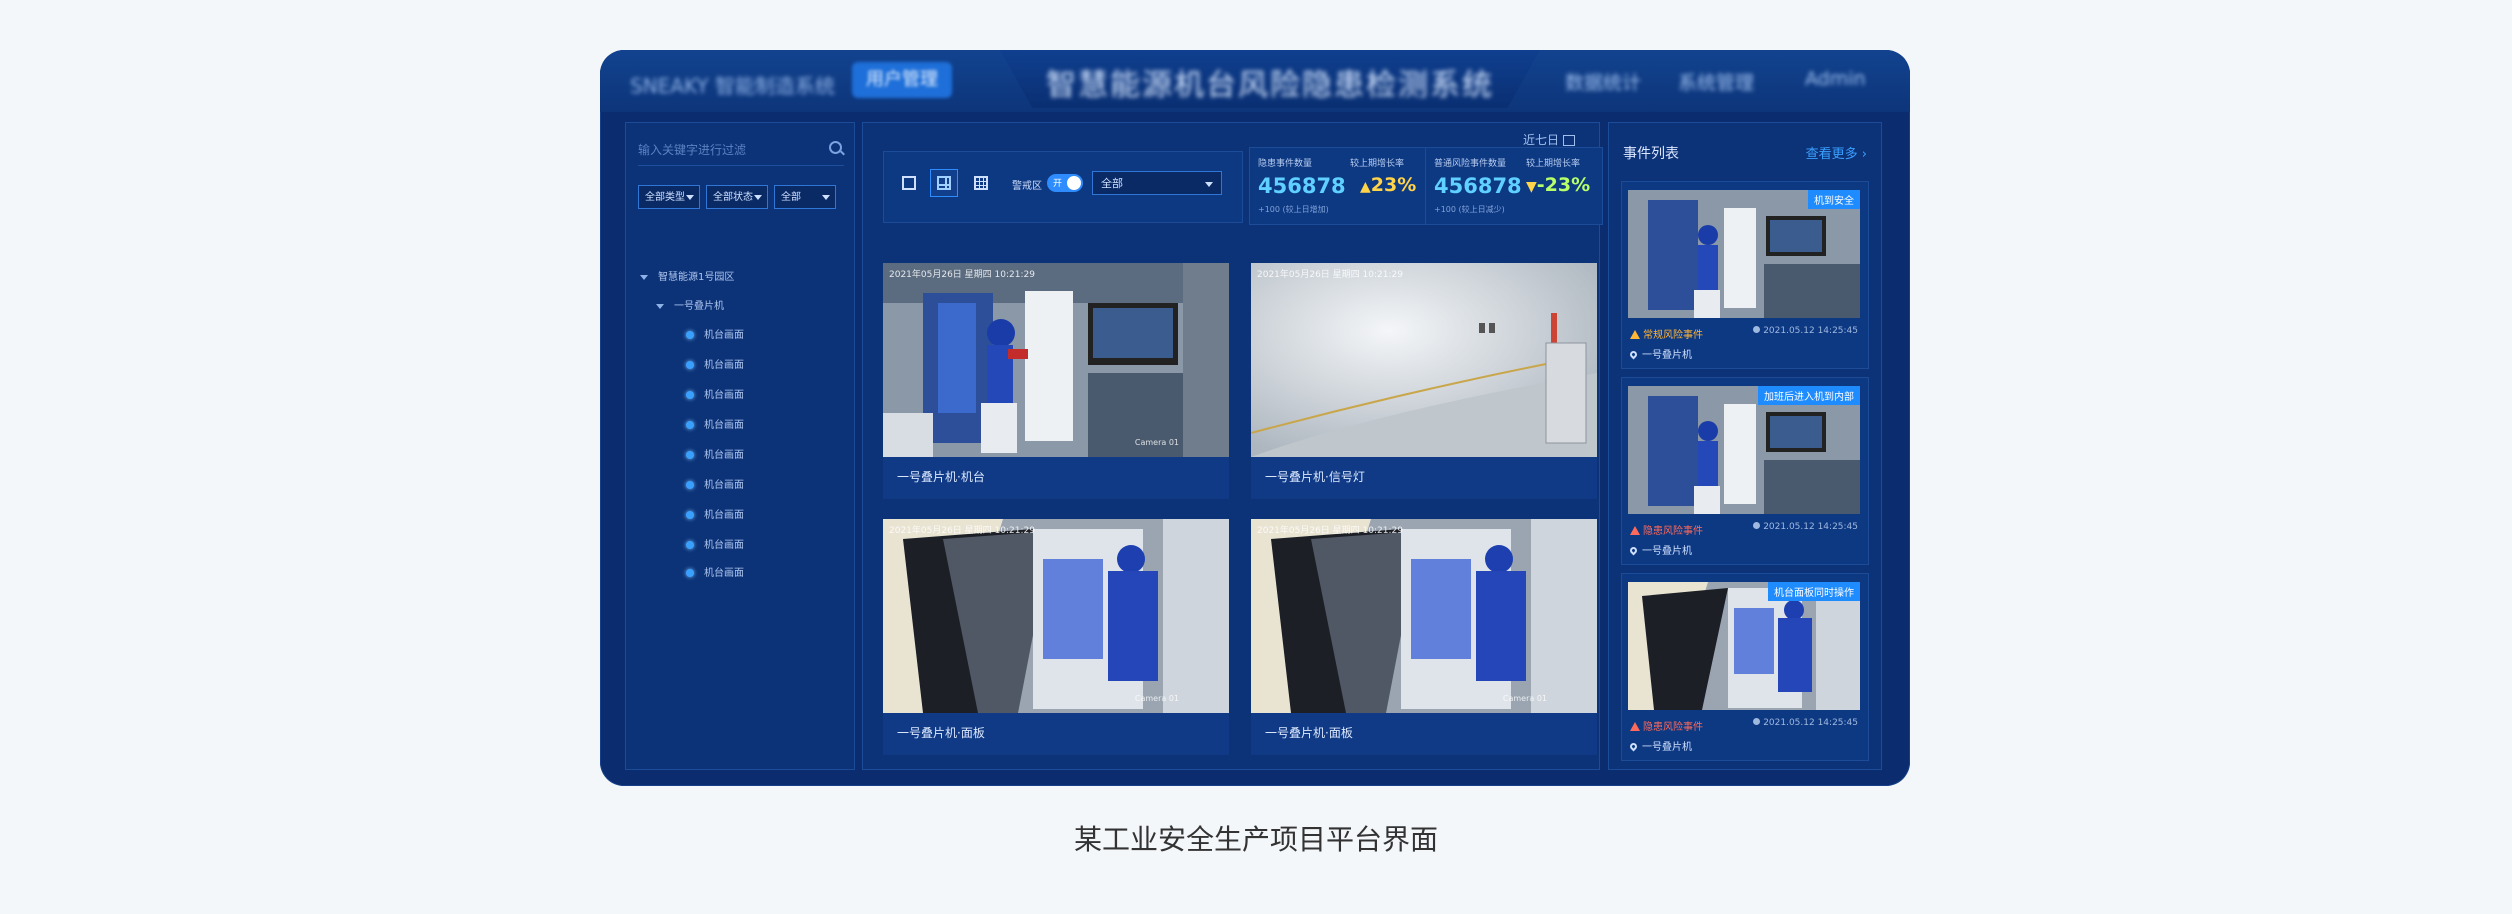 This screenshot has width=2512, height=914. What do you see at coordinates (1558, 185) in the screenshot?
I see `stat-change: ▼-23%` at bounding box center [1558, 185].